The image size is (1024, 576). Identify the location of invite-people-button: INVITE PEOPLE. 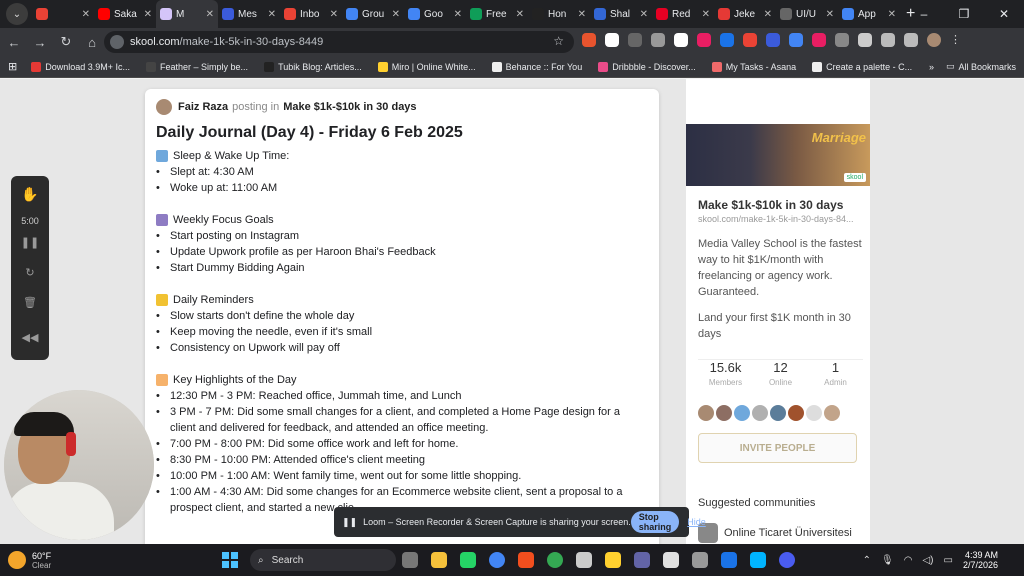
(777, 448).